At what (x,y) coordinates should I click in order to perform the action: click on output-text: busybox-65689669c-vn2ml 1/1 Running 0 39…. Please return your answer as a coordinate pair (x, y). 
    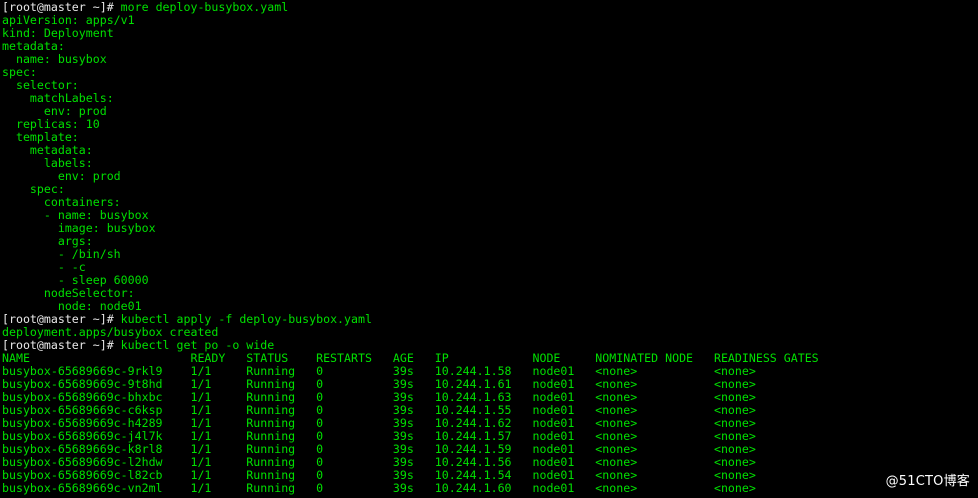
    Looking at the image, I should click on (379, 488).